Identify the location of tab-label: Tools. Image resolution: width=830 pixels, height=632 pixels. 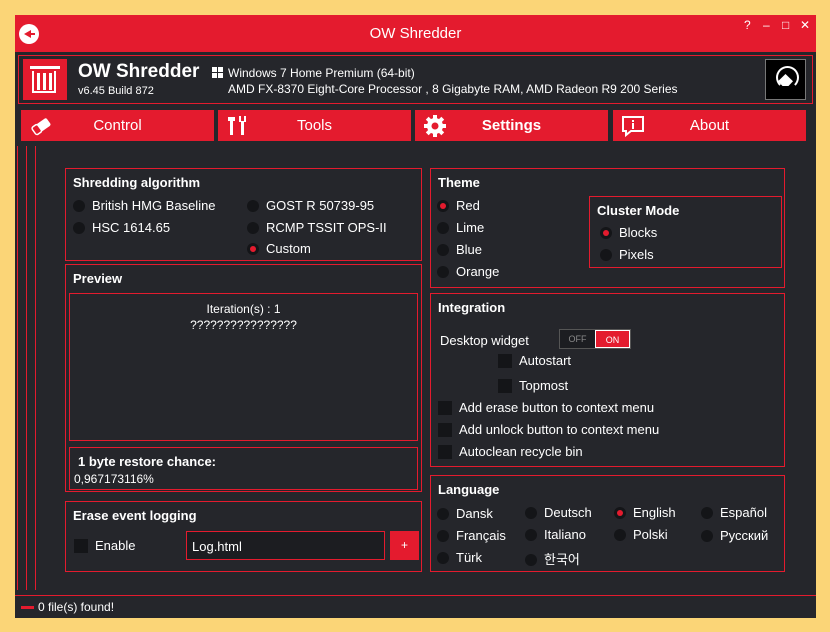
(314, 125).